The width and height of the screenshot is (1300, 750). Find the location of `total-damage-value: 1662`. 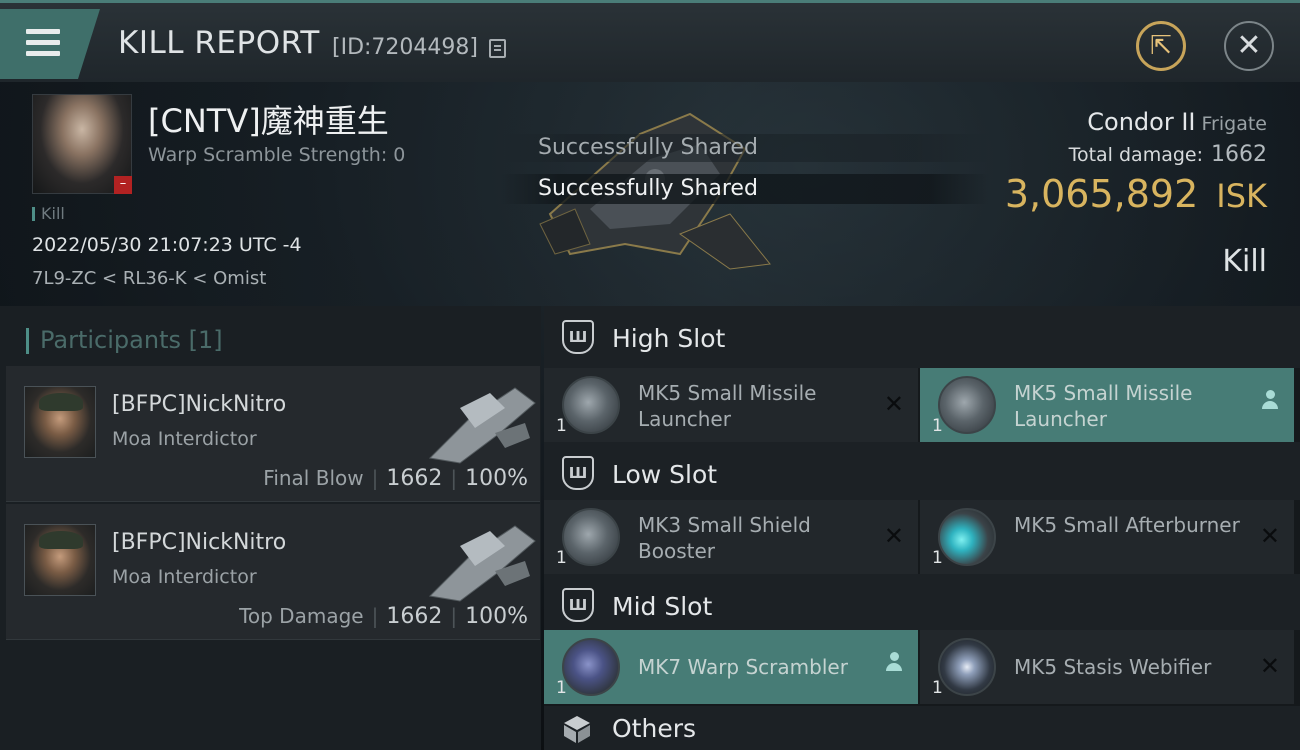

total-damage-value: 1662 is located at coordinates (1239, 154).